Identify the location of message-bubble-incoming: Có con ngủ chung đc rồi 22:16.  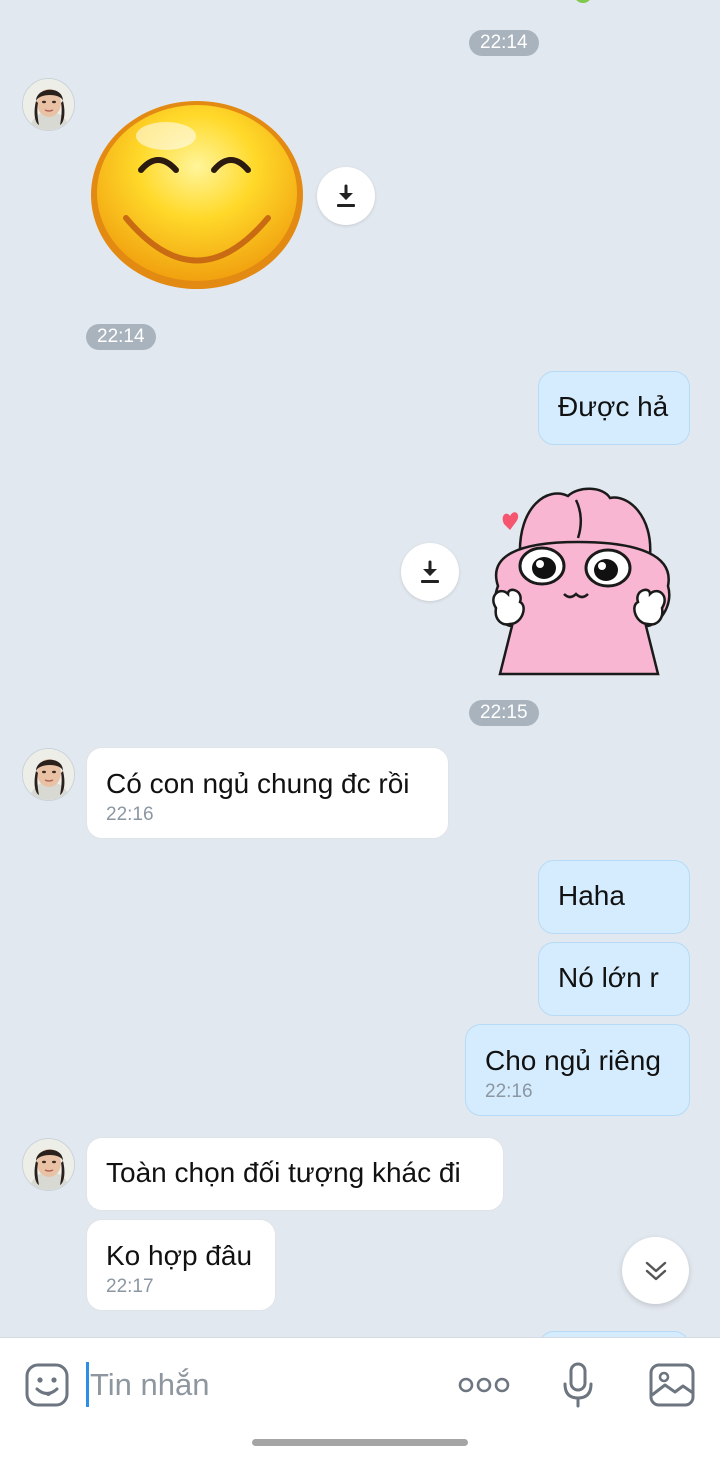
(267, 793).